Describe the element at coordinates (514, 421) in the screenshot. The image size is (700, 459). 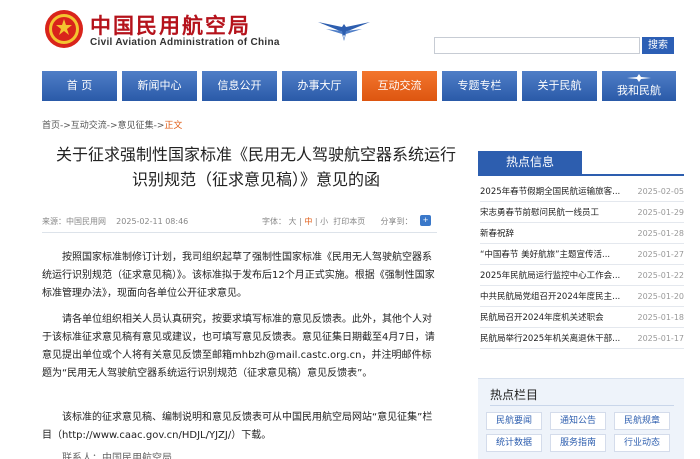
I see `column-tag: 民航要闻` at that location.